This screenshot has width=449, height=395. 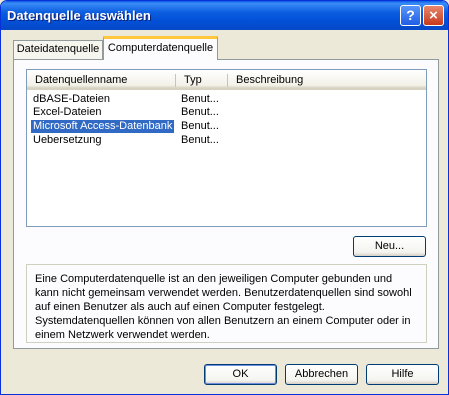 I want to click on column-label: Datenquellenname, so click(x=81, y=80).